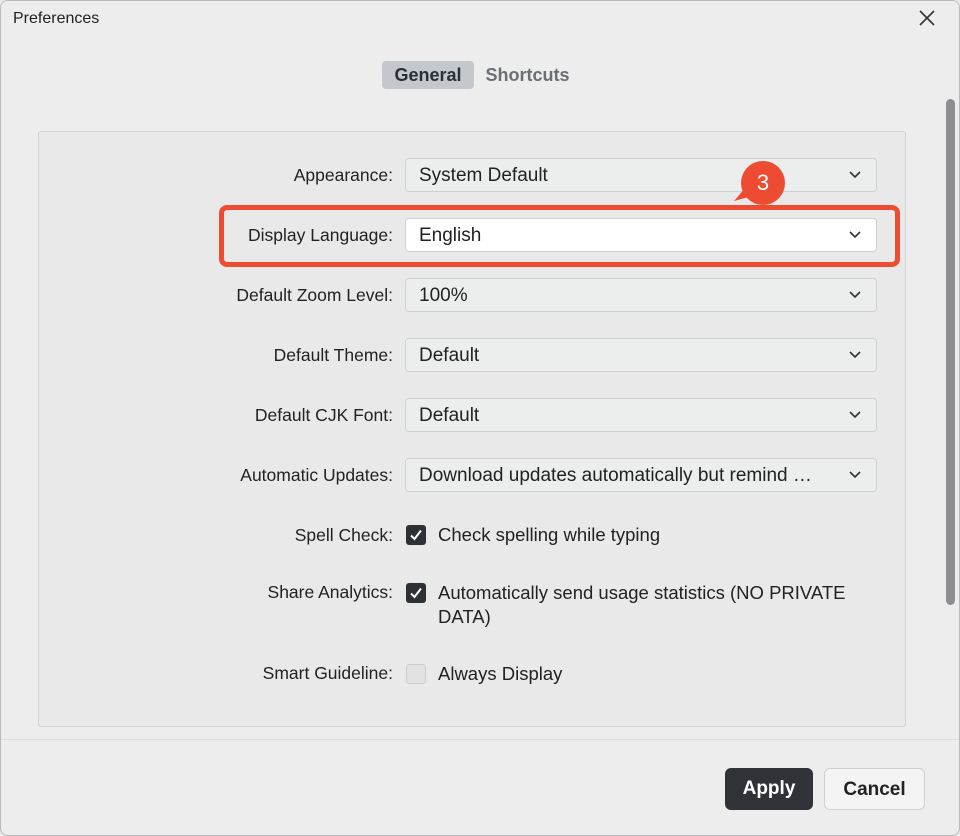  I want to click on default-cjk-font-select: Default, so click(641, 415).